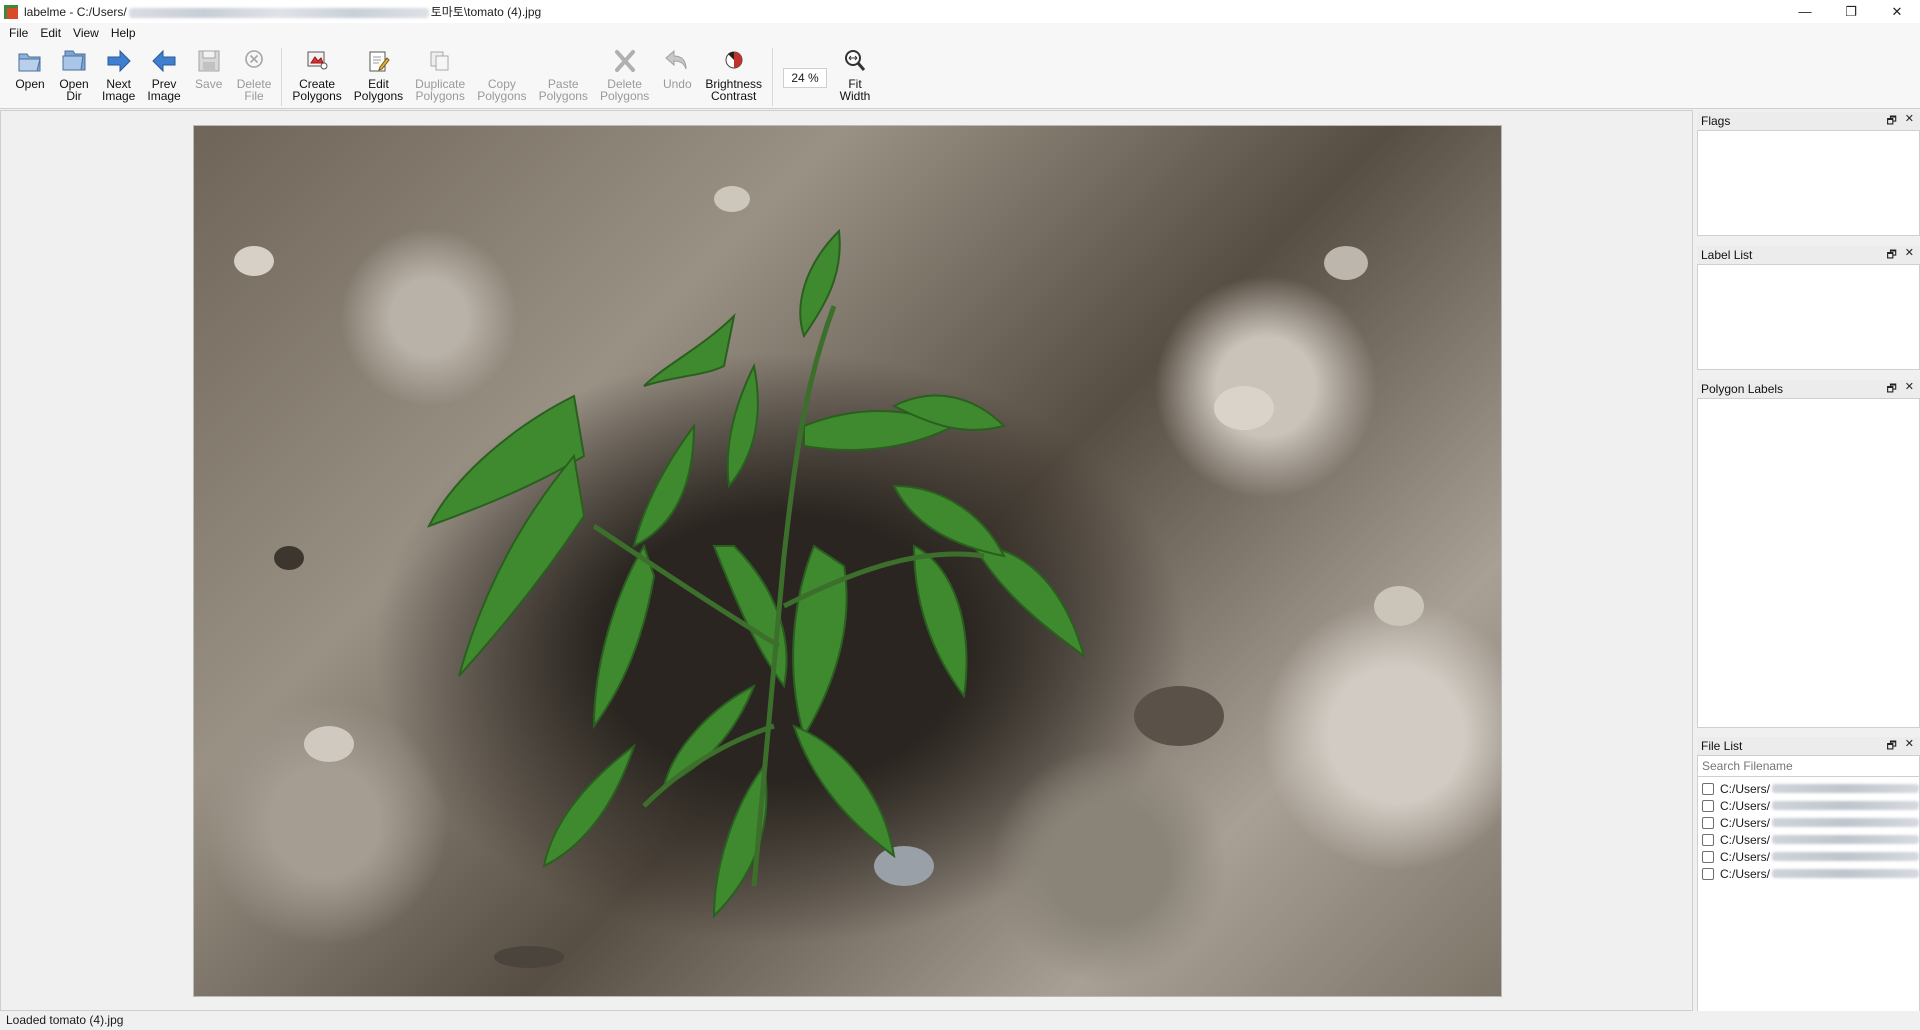 This screenshot has width=1920, height=1030. Describe the element at coordinates (50, 33) in the screenshot. I see `menu-edit: Edit` at that location.